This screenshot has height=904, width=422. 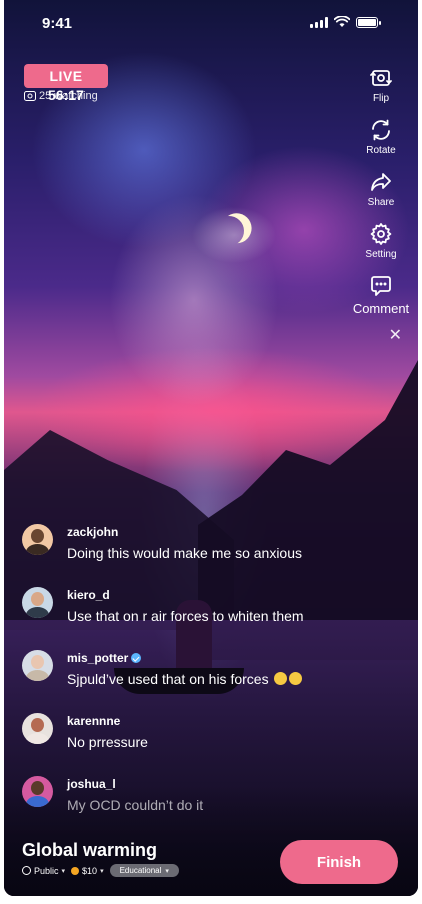 I want to click on status-icons, so click(x=345, y=22).